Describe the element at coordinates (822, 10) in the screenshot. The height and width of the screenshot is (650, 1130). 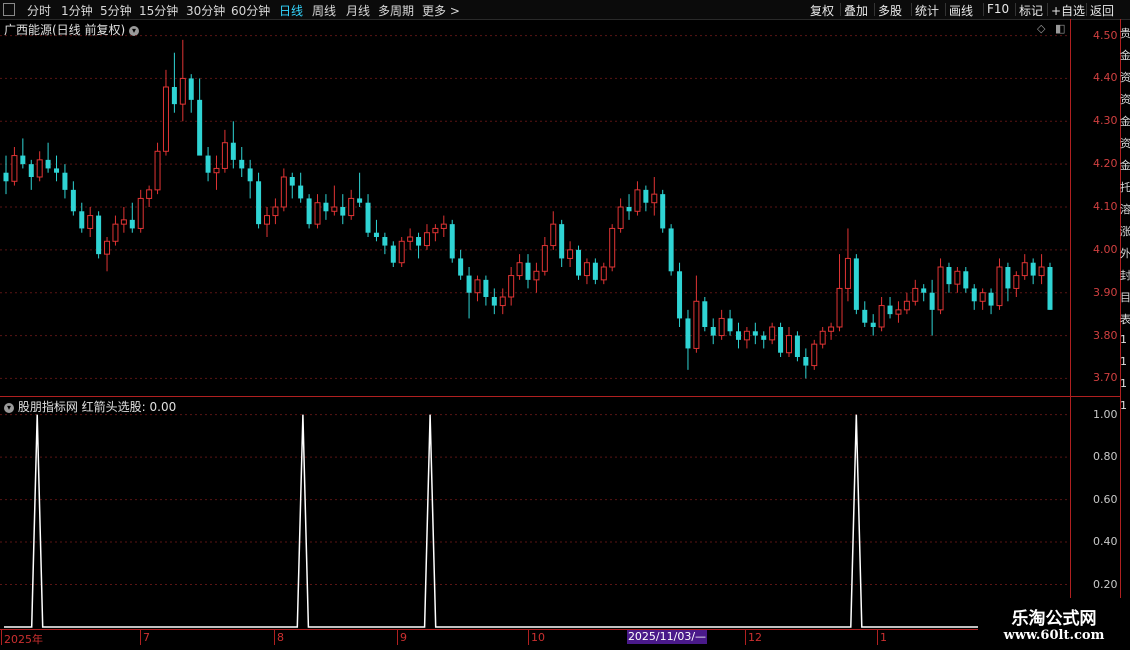
I see `tool-button: 复权` at that location.